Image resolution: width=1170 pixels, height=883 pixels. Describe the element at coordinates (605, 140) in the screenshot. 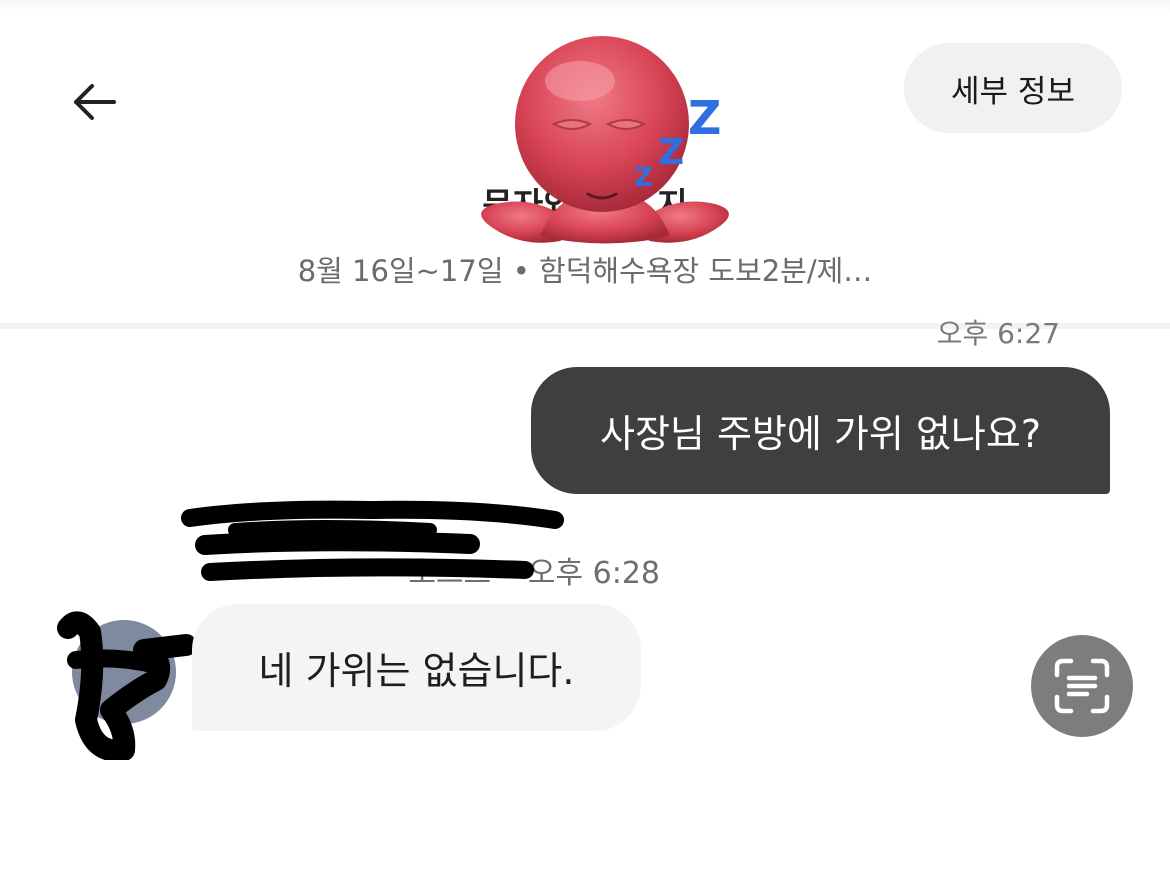

I see `sleeping-octopus-sticker: Z Z Z` at that location.